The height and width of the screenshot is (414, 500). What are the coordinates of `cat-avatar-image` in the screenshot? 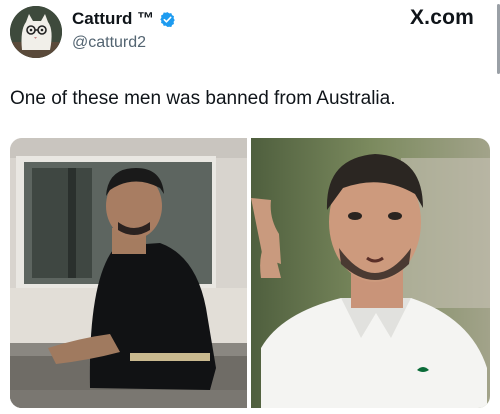 It's located at (36, 32).